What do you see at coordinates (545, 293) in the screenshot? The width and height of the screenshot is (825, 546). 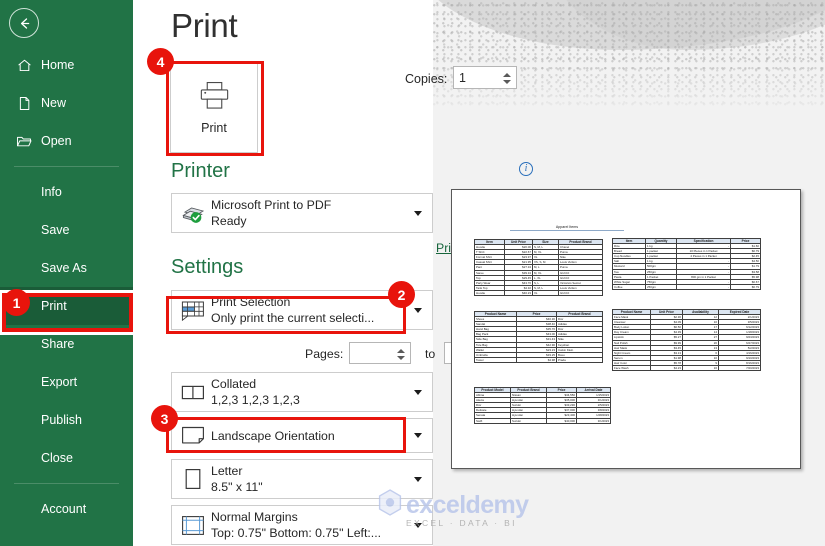 I see `cell: XL` at bounding box center [545, 293].